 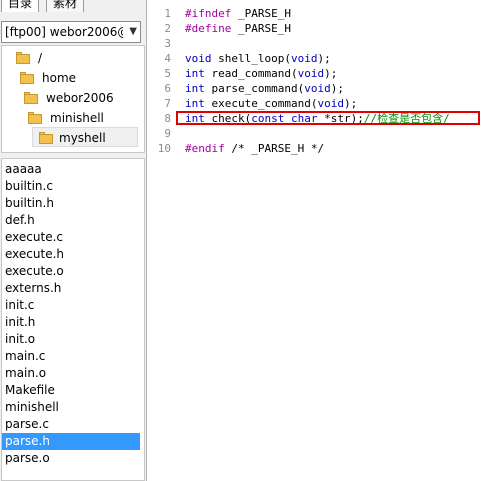 I want to click on list-item: init.h, so click(x=71, y=322).